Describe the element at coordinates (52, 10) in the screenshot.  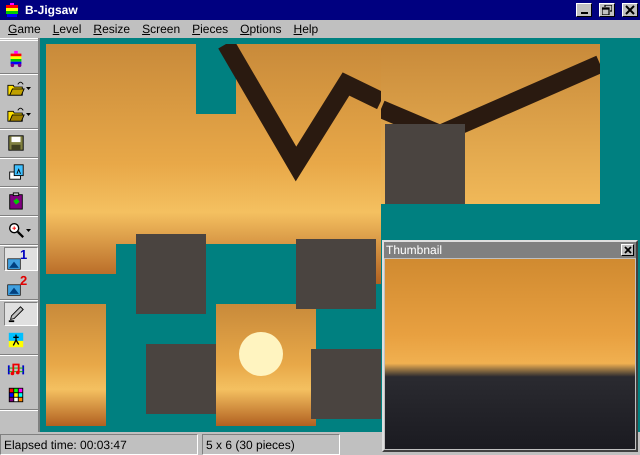
I see `window-title: B-Jigsaw` at that location.